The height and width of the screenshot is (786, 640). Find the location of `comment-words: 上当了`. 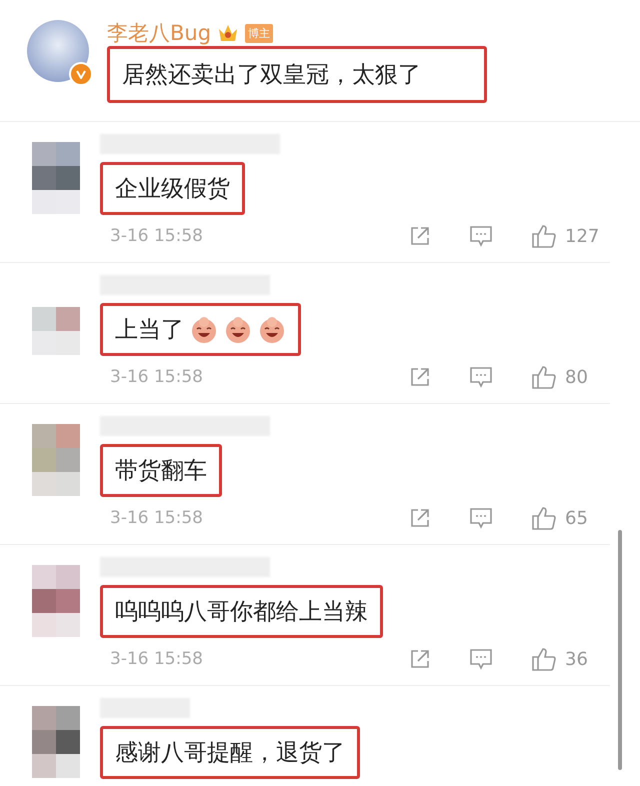

comment-words: 上当了 is located at coordinates (149, 330).